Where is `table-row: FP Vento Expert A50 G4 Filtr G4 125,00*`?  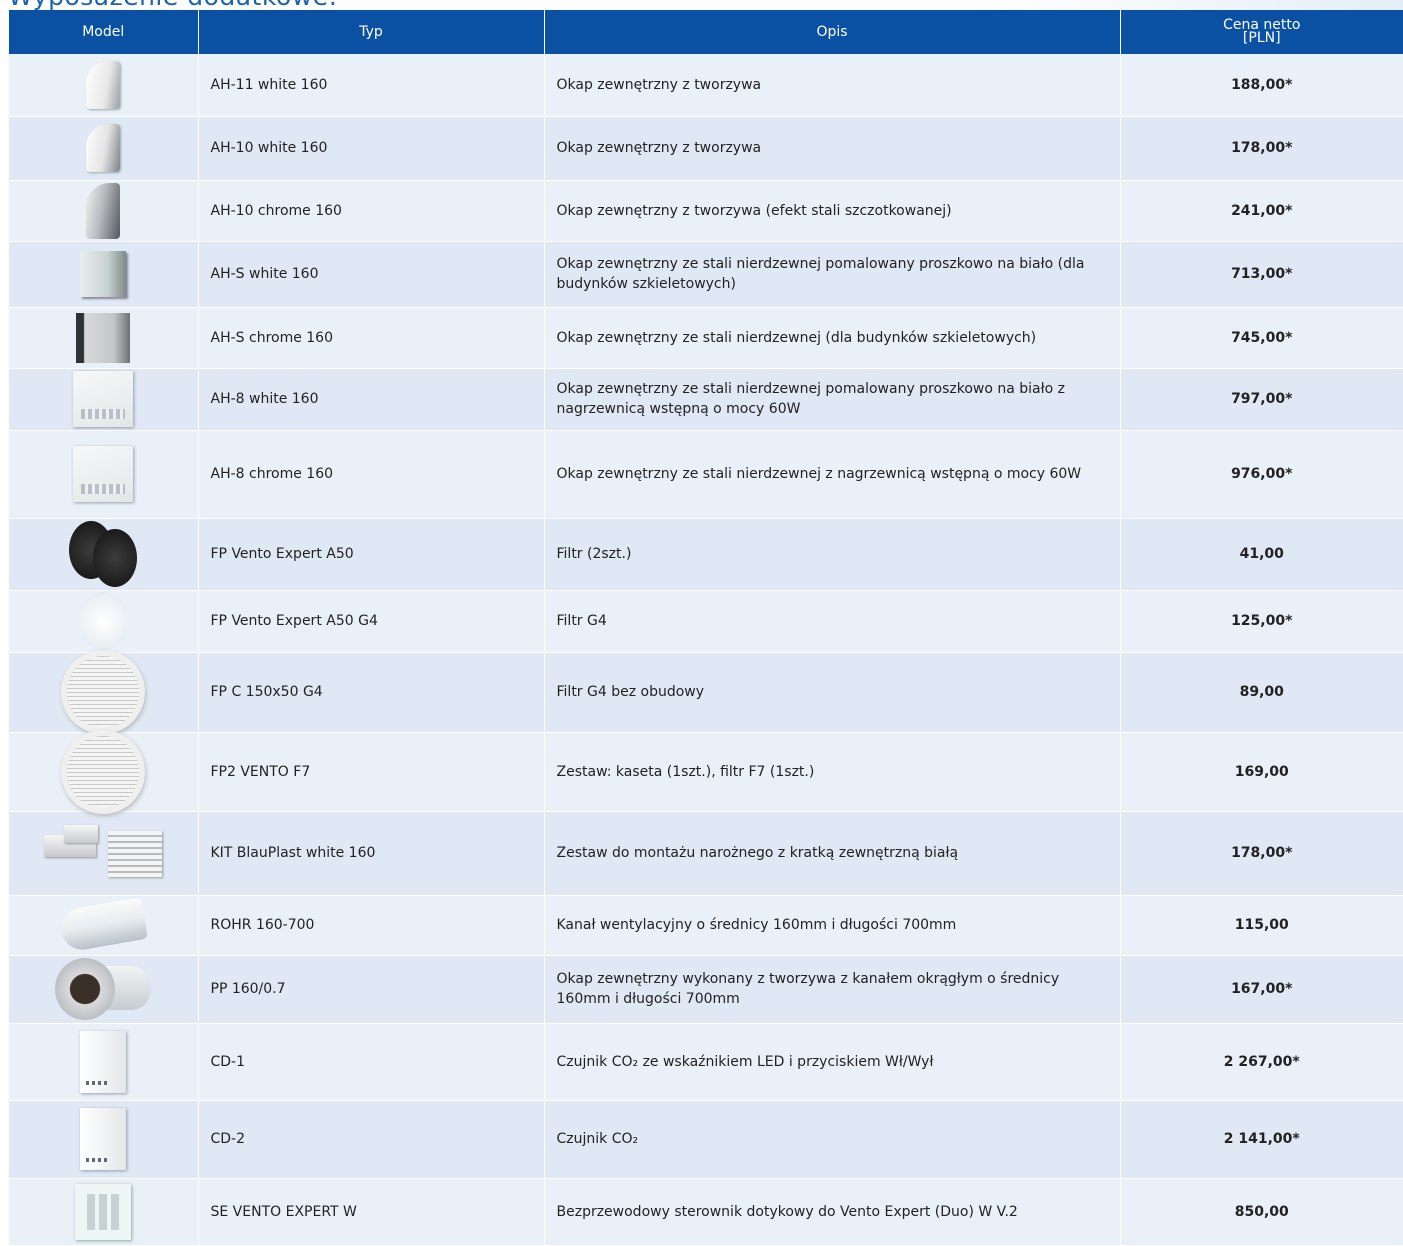
table-row: FP Vento Expert A50 G4 Filtr G4 125,00* is located at coordinates (706, 621).